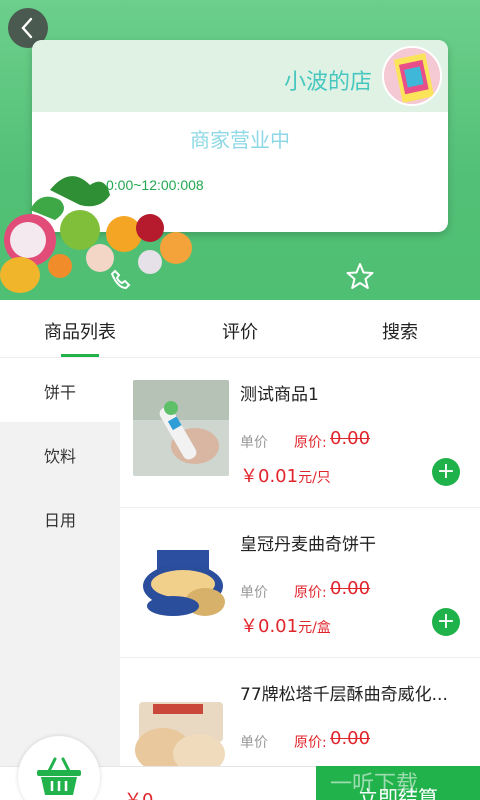  Describe the element at coordinates (400, 328) in the screenshot. I see `tab-search: 搜索` at that location.